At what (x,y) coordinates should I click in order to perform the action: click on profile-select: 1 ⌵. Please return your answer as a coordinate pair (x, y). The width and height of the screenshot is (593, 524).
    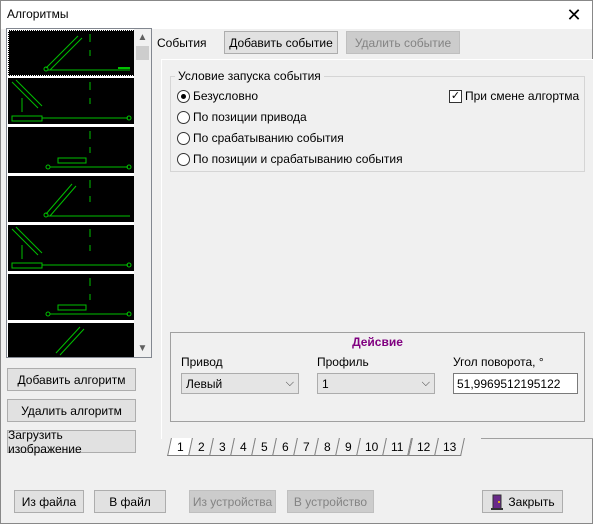
    Looking at the image, I should click on (376, 383).